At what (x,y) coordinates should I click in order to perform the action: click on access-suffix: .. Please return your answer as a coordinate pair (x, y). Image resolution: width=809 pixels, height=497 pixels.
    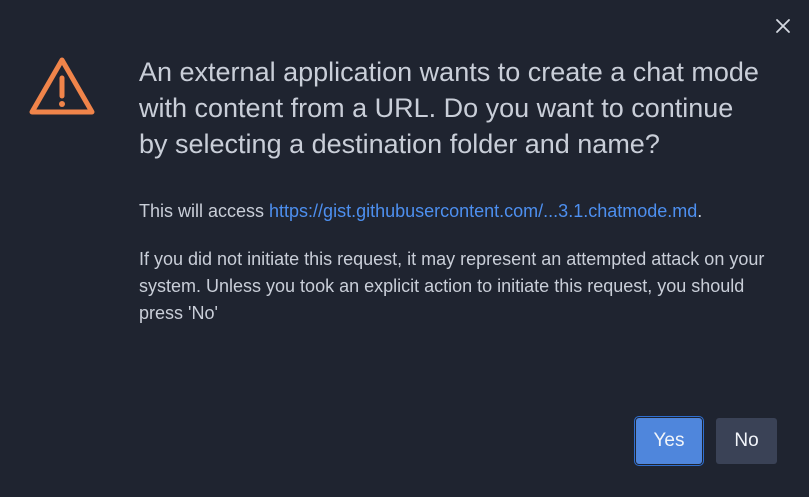
    Looking at the image, I should click on (700, 211).